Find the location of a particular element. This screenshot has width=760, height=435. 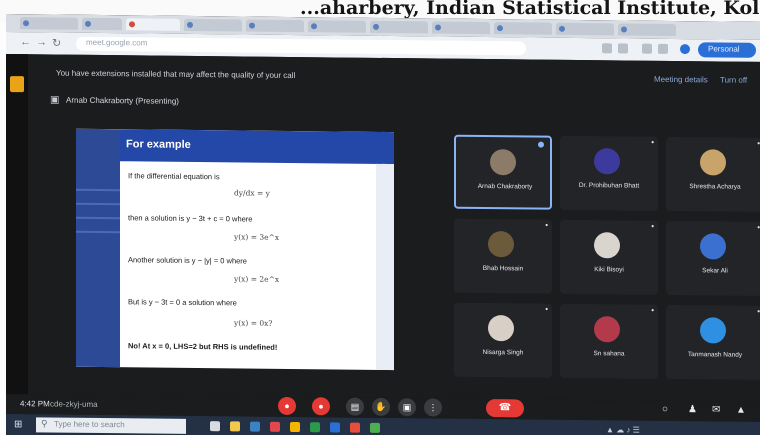

slide-equation: y(x) = 2e^x is located at coordinates (257, 279).